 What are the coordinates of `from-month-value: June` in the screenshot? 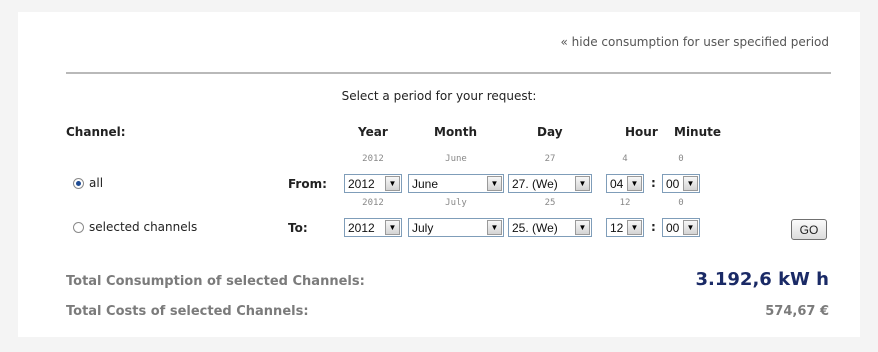 It's located at (425, 183).